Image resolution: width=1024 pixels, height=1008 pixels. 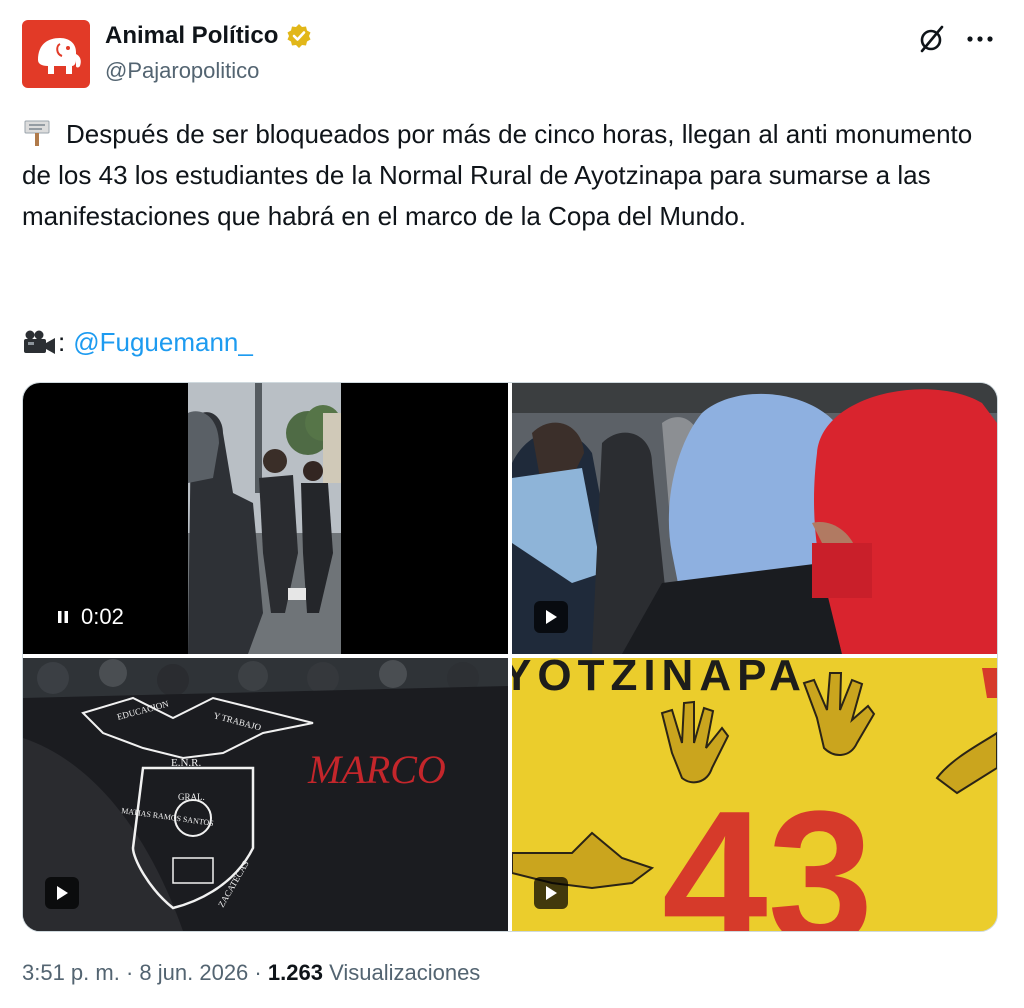 I want to click on video-thumbnail-4: YOTZINAPA 43, so click(x=754, y=794).